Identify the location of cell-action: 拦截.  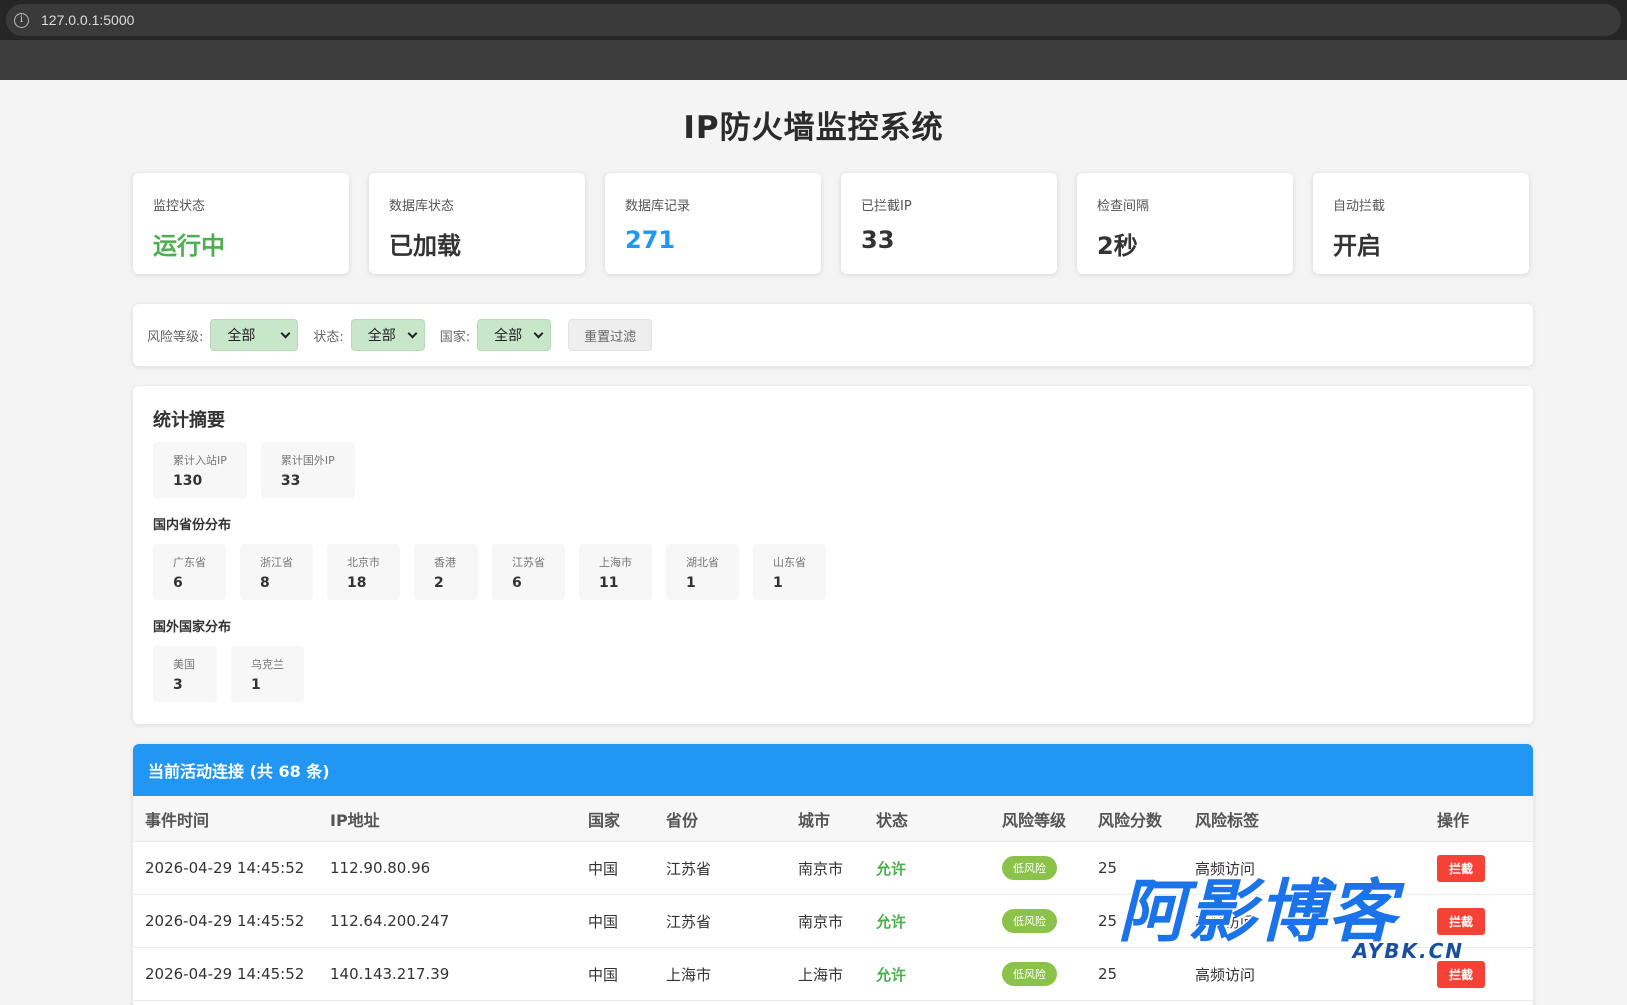
(1479, 921).